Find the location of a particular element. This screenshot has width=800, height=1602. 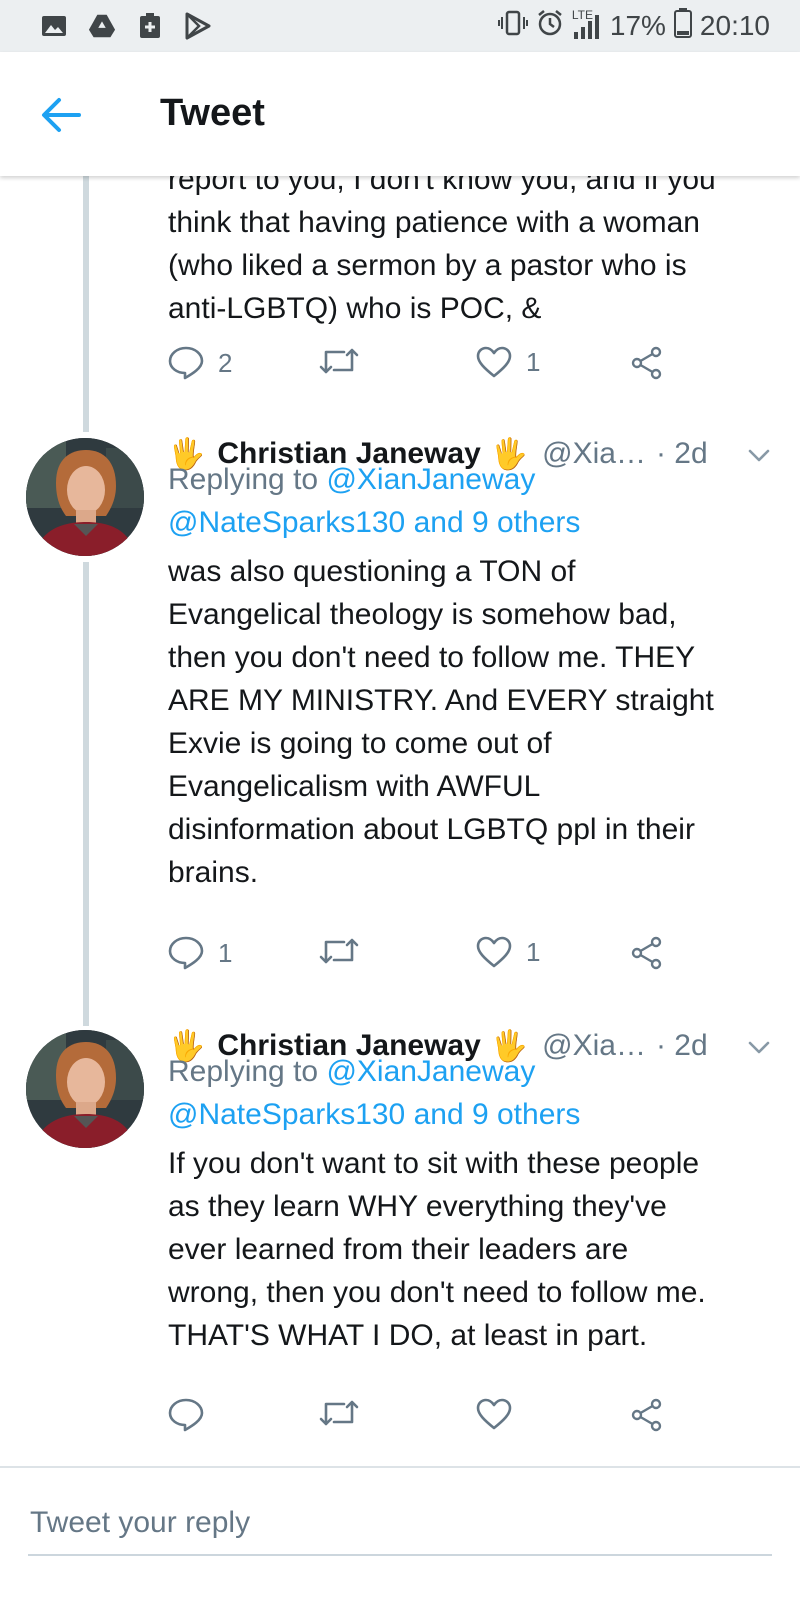

network-type: LTE is located at coordinates (582, 15).